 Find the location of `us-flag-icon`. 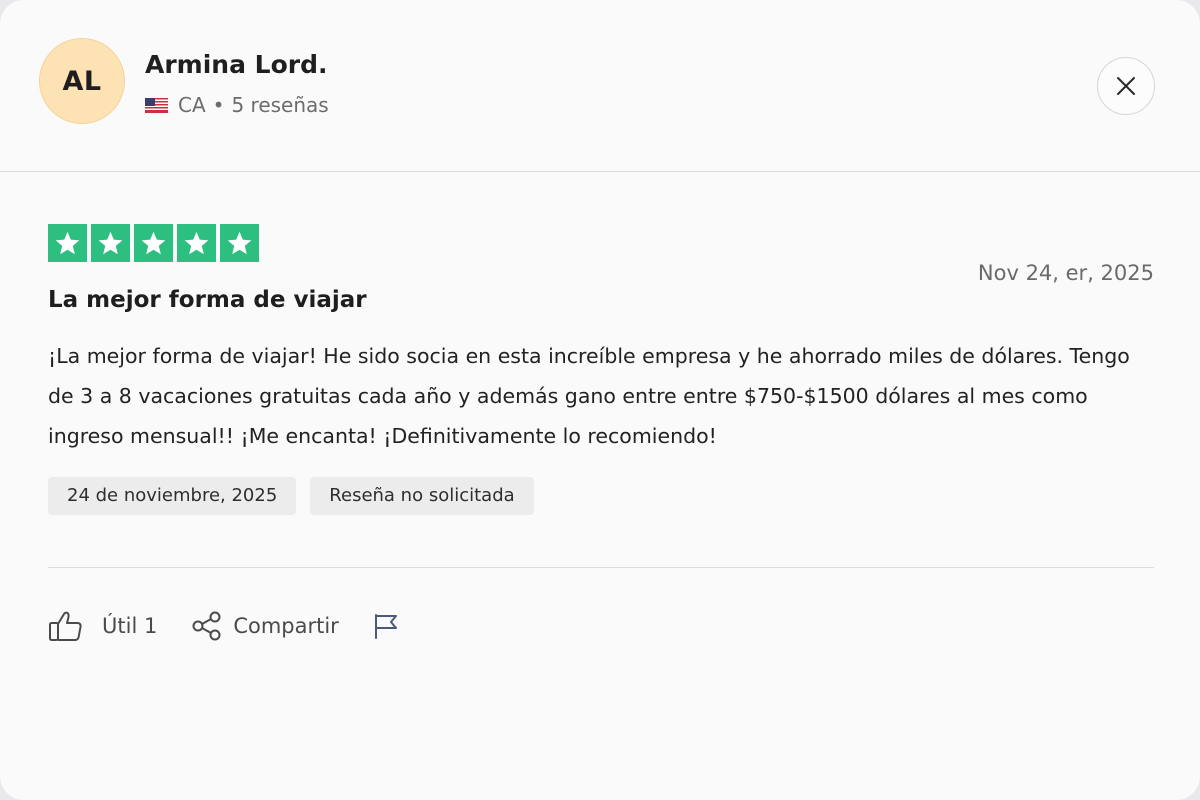

us-flag-icon is located at coordinates (156, 105).